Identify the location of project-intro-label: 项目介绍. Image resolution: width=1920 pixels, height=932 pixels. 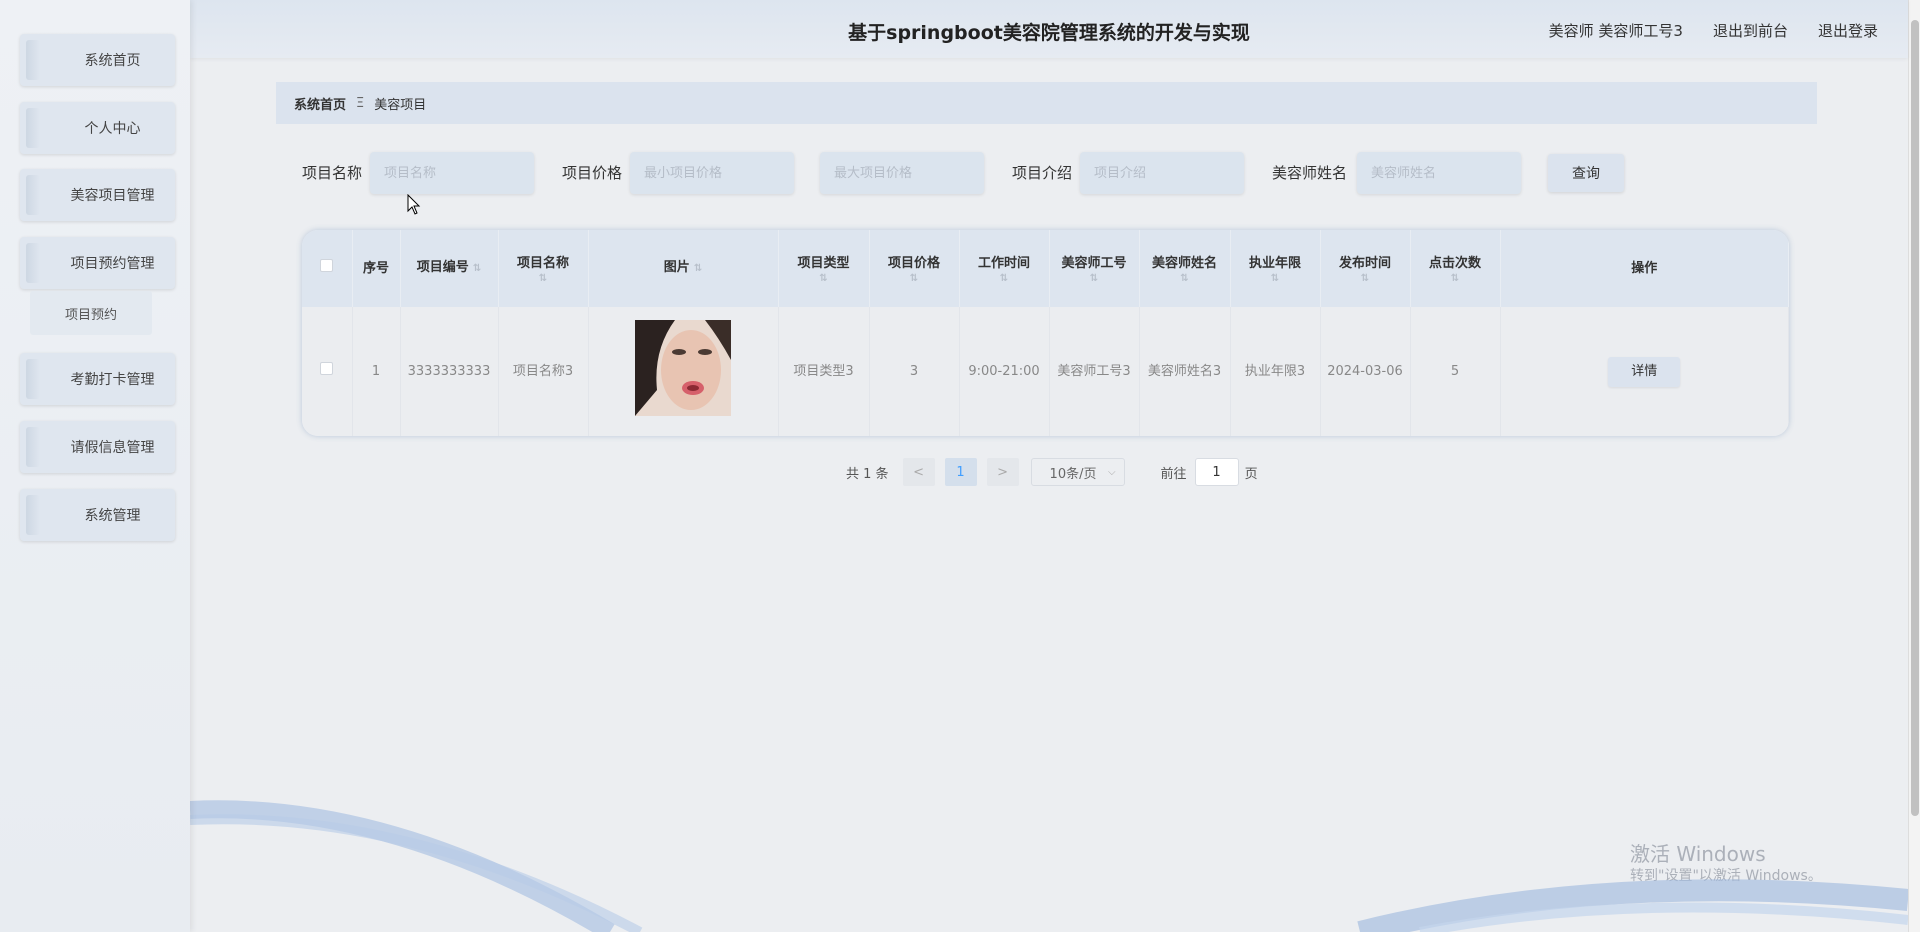
(1042, 173).